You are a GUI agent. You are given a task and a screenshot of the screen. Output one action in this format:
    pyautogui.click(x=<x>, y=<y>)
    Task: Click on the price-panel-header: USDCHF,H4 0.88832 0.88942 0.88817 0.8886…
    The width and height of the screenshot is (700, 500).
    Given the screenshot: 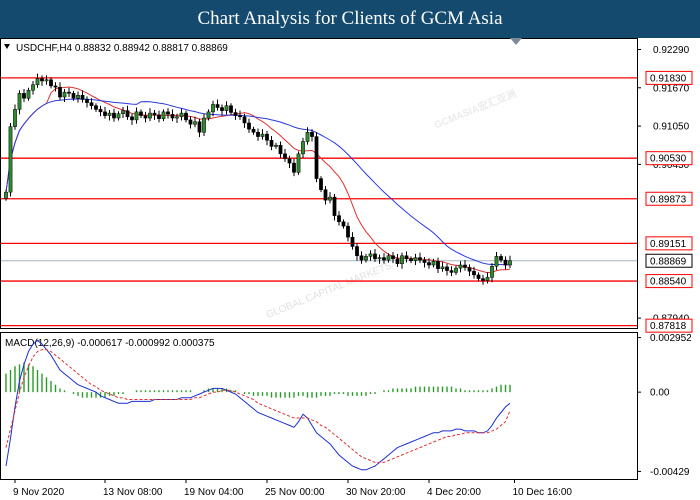 What is the action you would take?
    pyautogui.click(x=122, y=48)
    